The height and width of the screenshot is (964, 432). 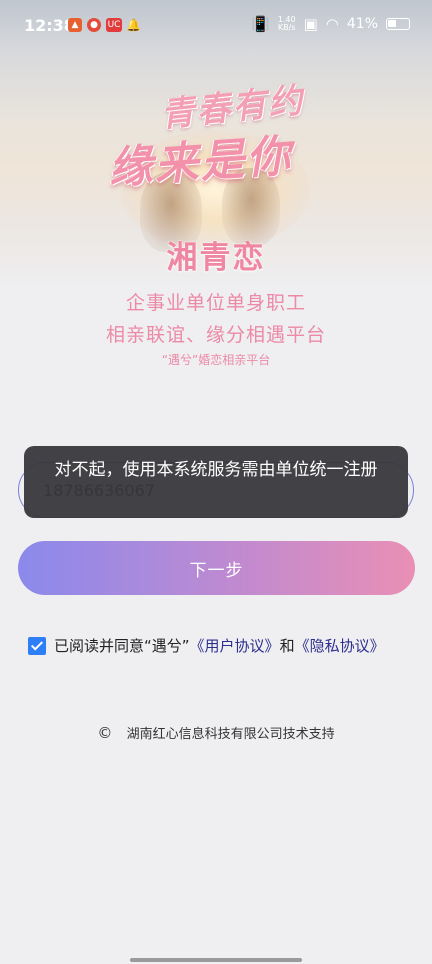 What do you see at coordinates (362, 24) in the screenshot?
I see `battery-percent: 41%` at bounding box center [362, 24].